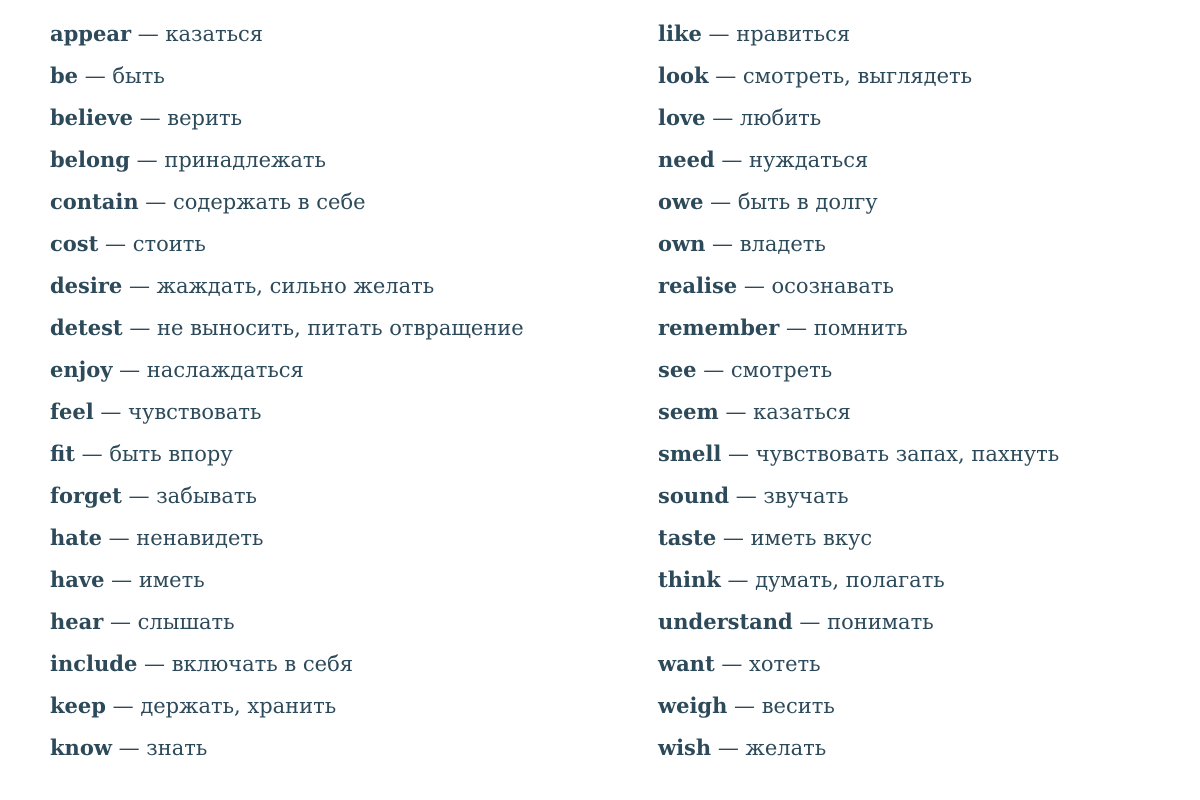 The height and width of the screenshot is (800, 1200). Describe the element at coordinates (206, 496) in the screenshot. I see `russian-translation: забывать` at that location.